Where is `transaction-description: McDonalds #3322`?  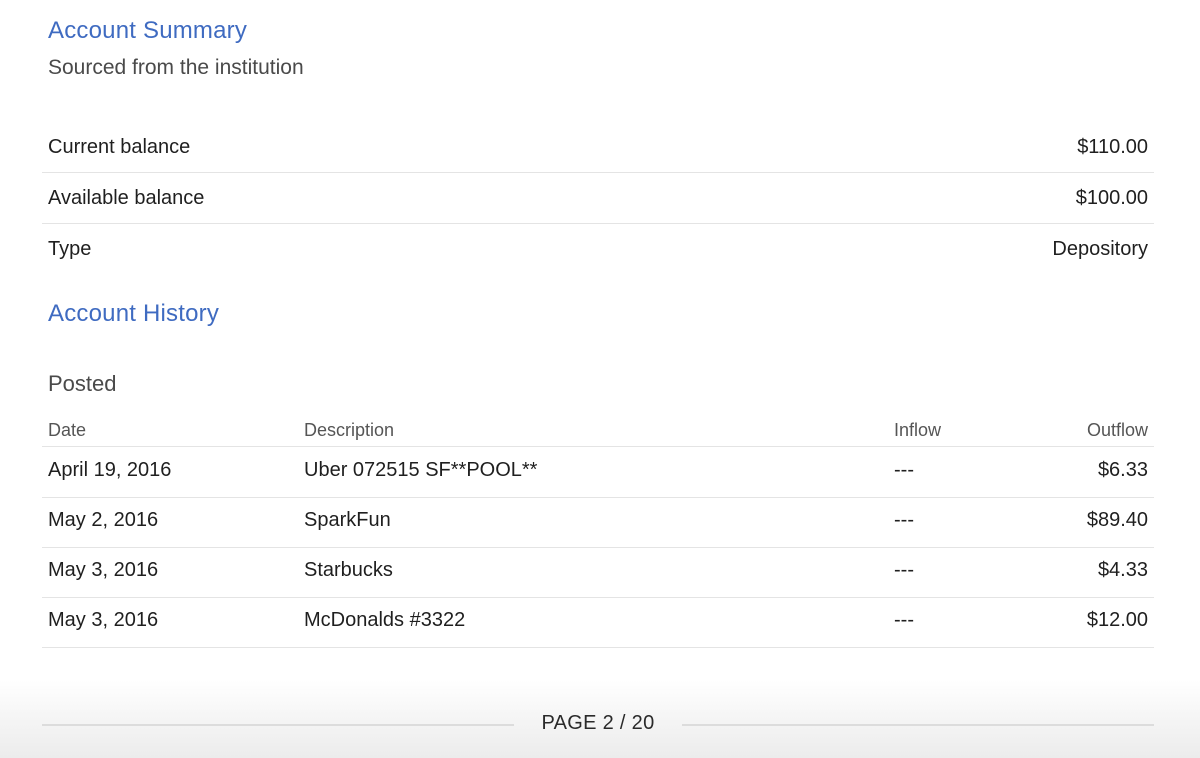
transaction-description: McDonalds #3322 is located at coordinates (385, 620).